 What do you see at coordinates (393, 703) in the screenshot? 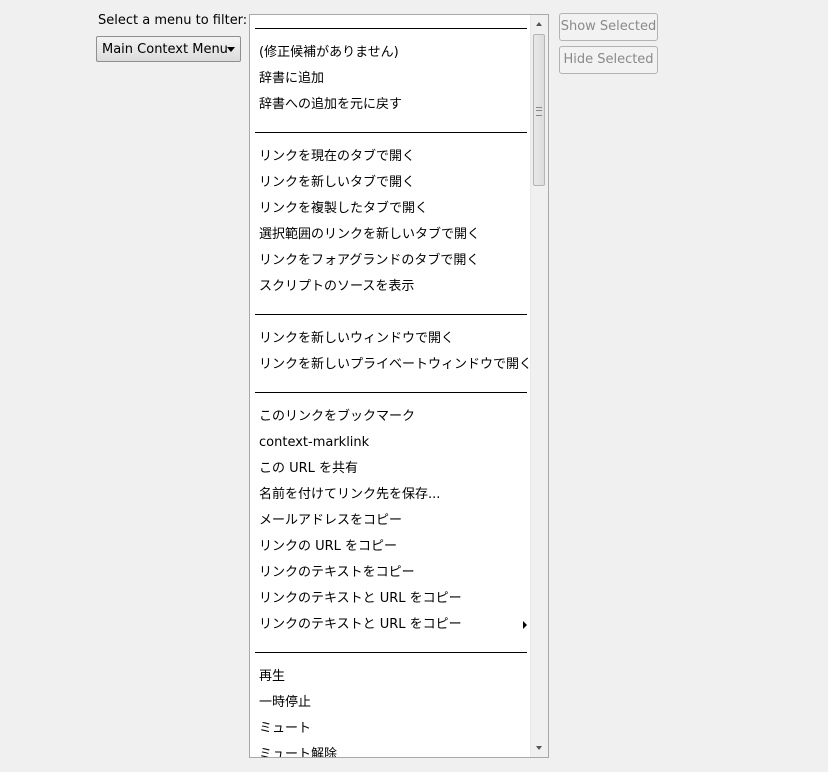
I see `menu-item: 一時停止` at bounding box center [393, 703].